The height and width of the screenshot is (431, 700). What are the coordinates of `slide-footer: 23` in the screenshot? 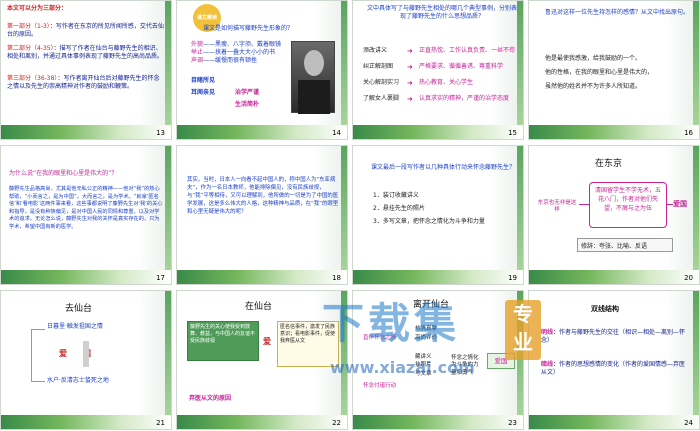 It's located at (438, 422).